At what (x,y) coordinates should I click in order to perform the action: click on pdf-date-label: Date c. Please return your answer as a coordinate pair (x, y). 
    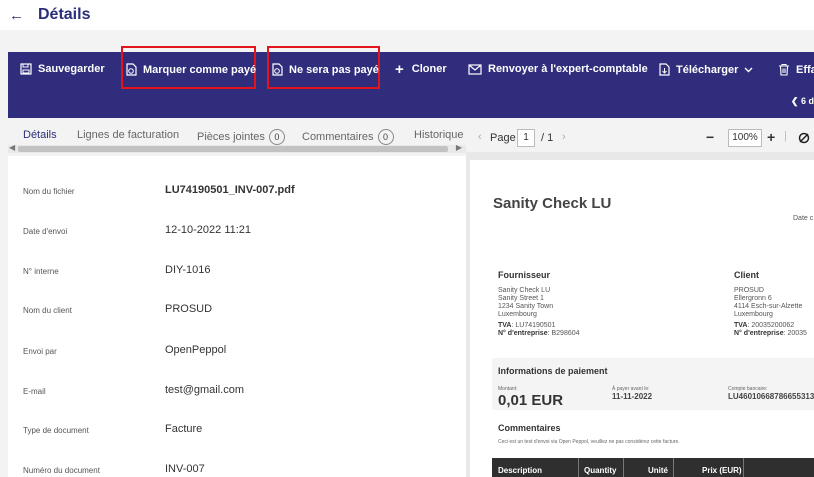
    Looking at the image, I should click on (803, 218).